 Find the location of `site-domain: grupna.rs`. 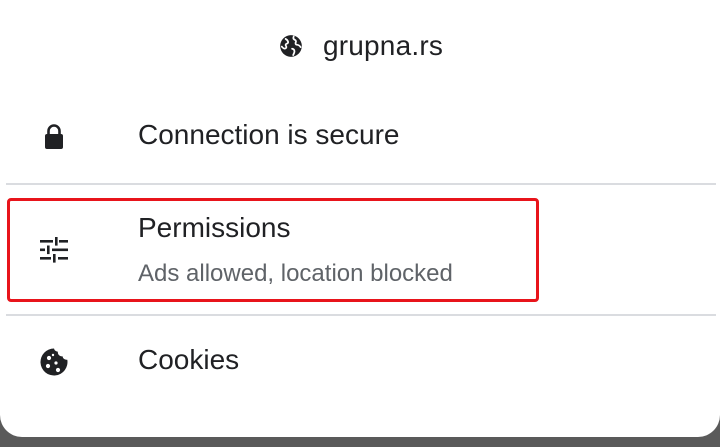

site-domain: grupna.rs is located at coordinates (383, 45).